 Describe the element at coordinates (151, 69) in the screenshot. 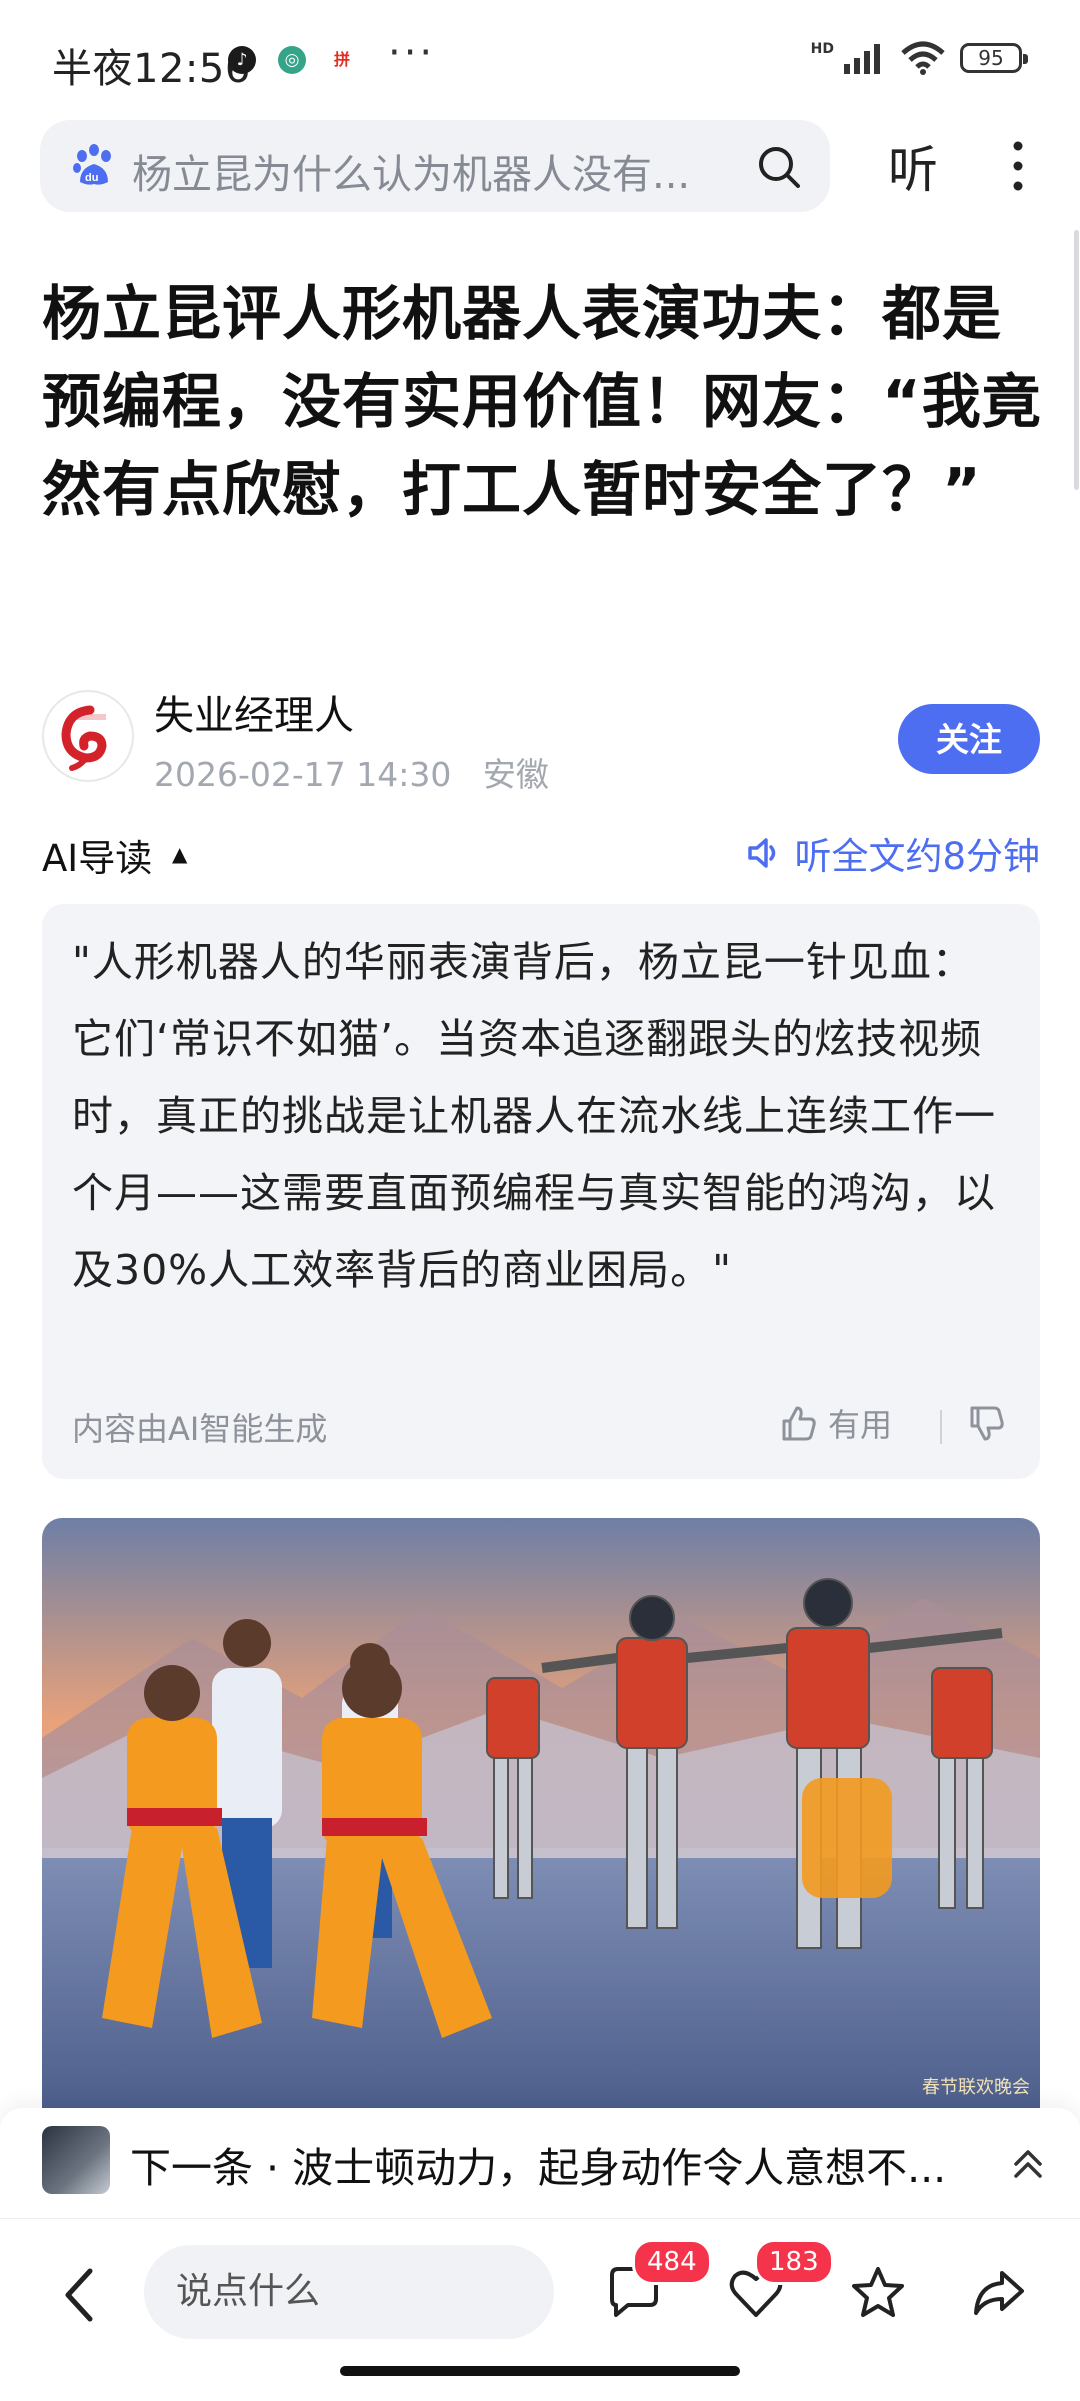

I see `status-time: 半夜12:56` at that location.